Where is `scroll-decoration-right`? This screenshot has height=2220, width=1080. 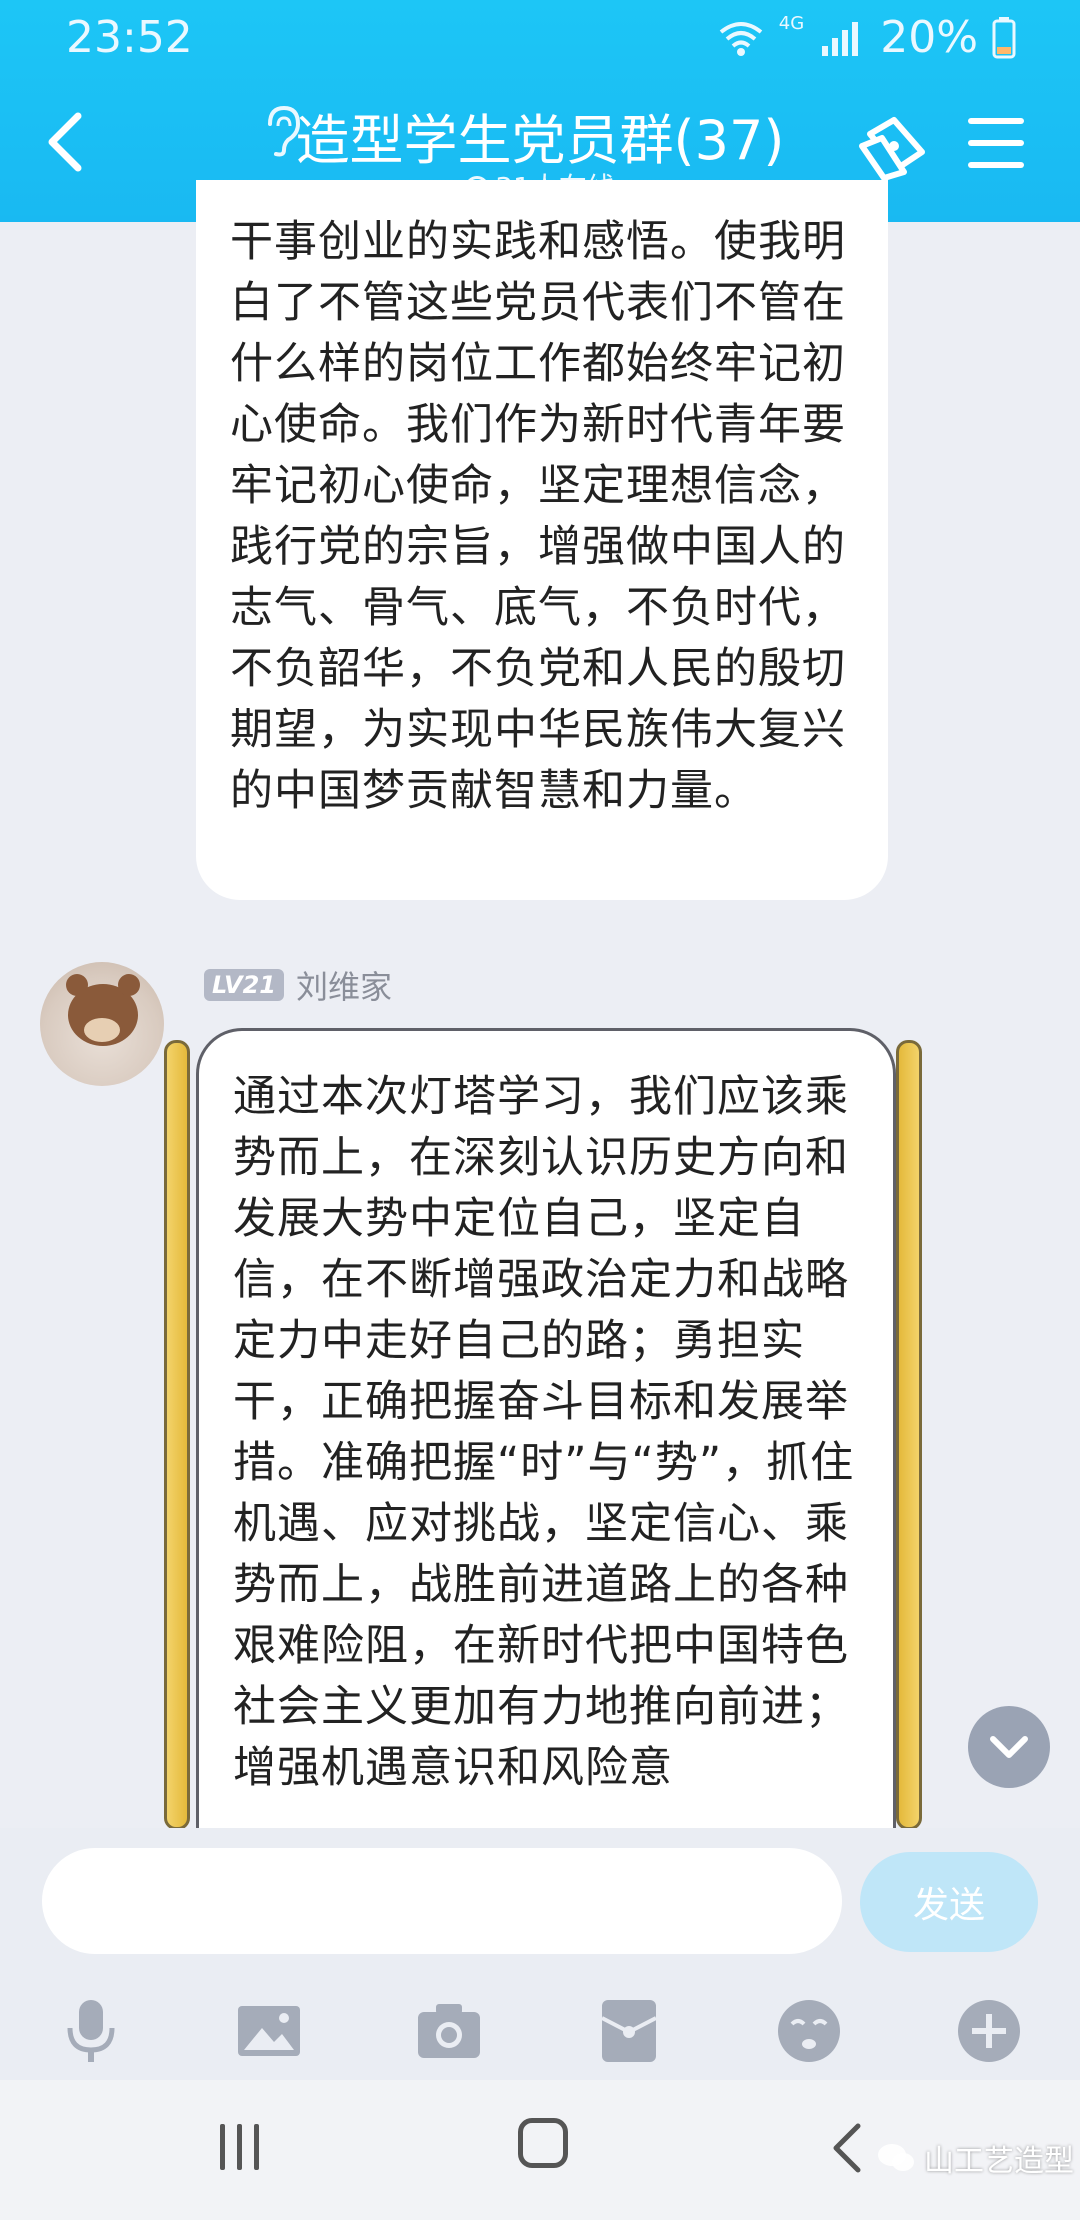 scroll-decoration-right is located at coordinates (909, 1435).